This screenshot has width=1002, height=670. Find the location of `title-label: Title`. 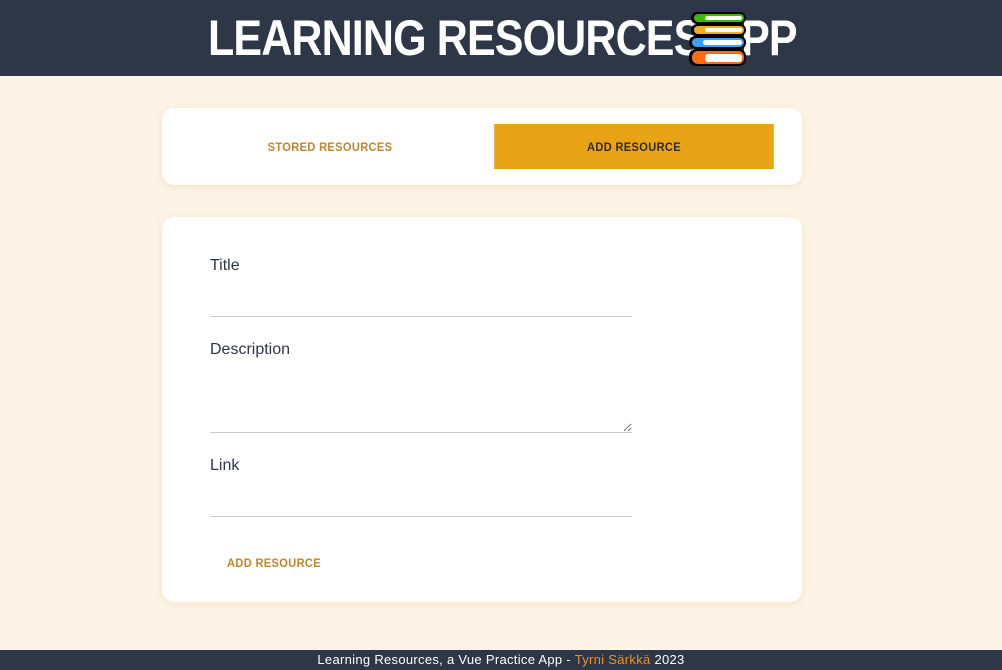

title-label: Title is located at coordinates (225, 265).